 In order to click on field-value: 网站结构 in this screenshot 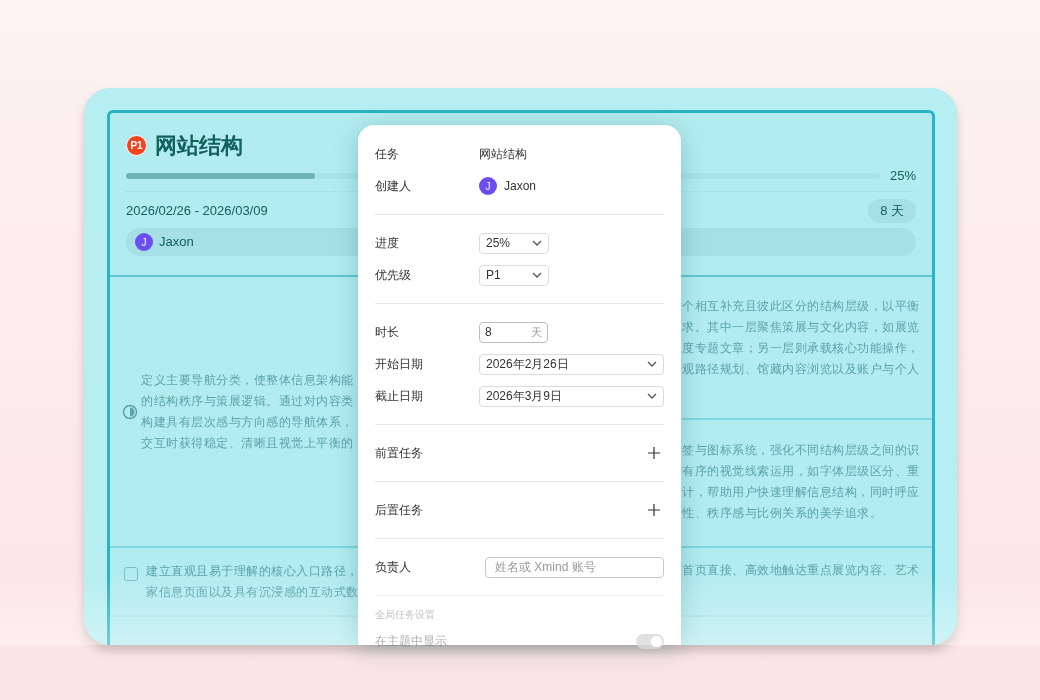, I will do `click(503, 154)`.